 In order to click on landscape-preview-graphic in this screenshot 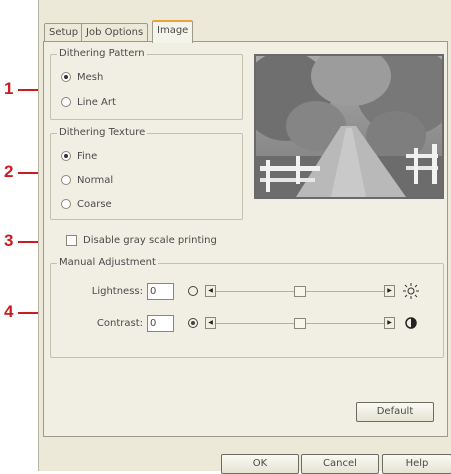, I will do `click(349, 126)`.